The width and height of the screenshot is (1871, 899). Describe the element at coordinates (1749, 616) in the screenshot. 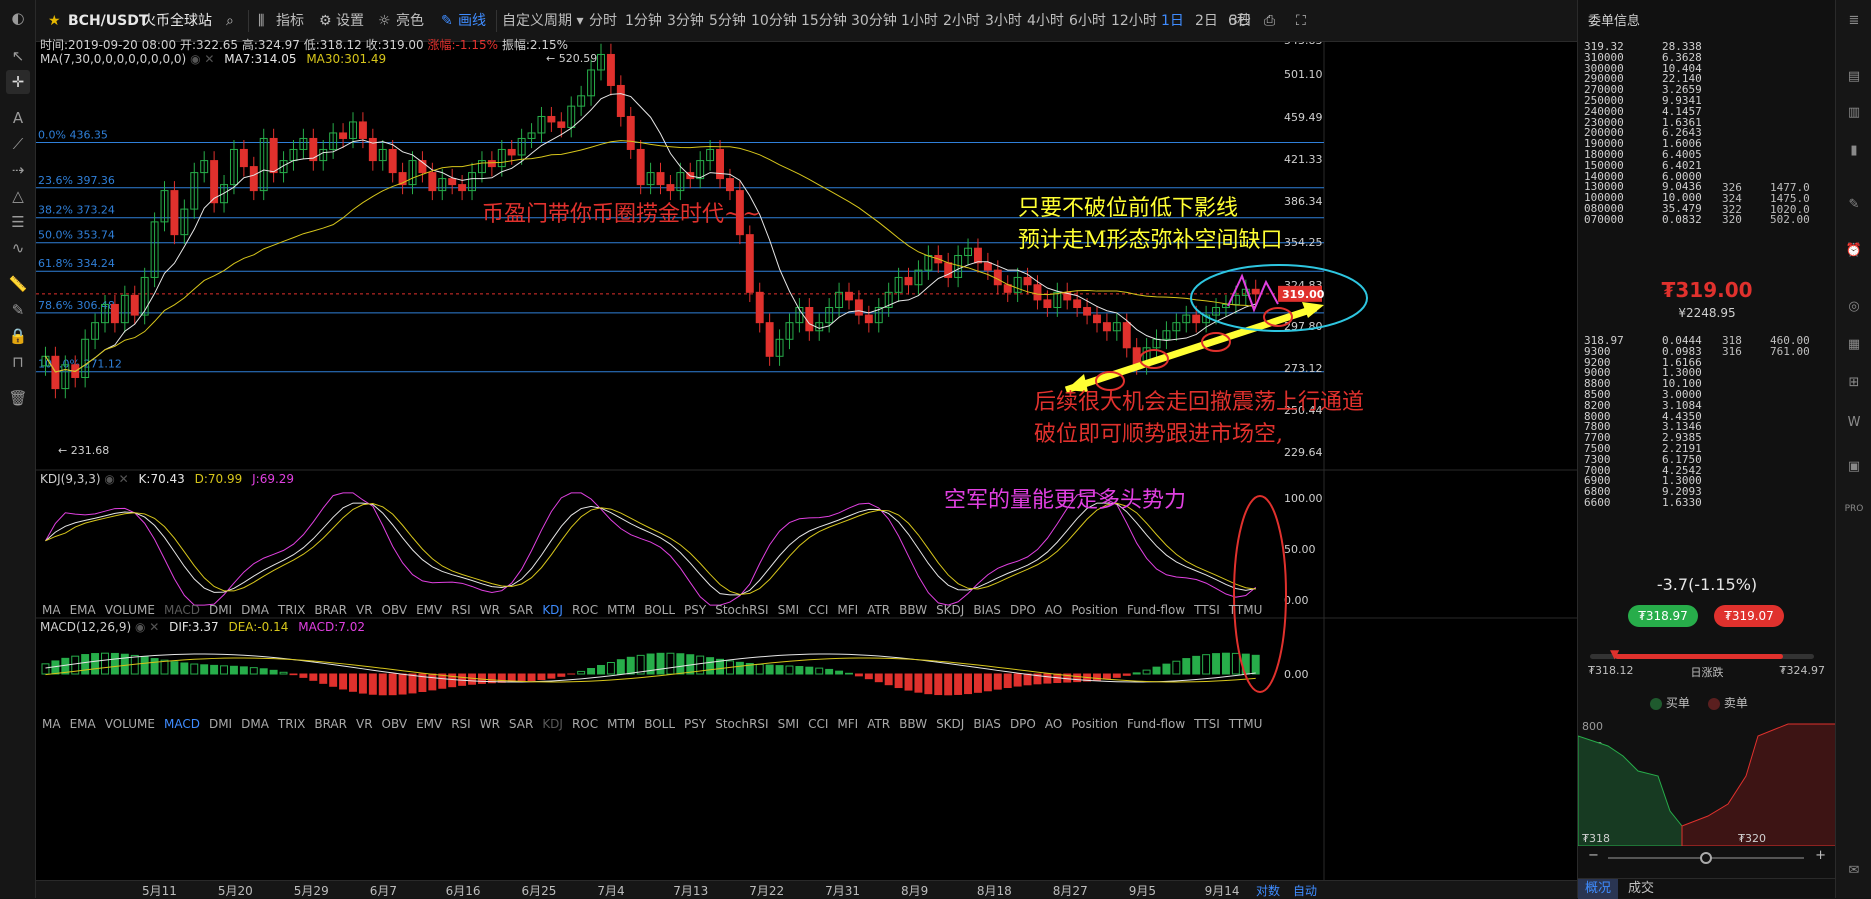

I see `ask-price-pill: ₮319.07` at that location.